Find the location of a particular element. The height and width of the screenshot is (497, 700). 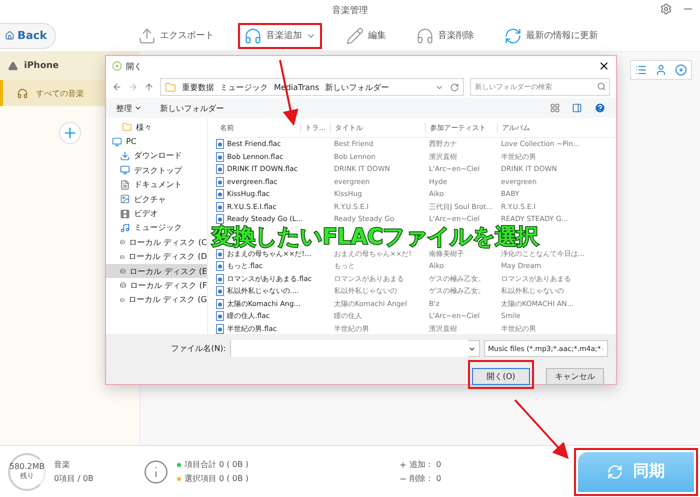

person-icon is located at coordinates (661, 70).